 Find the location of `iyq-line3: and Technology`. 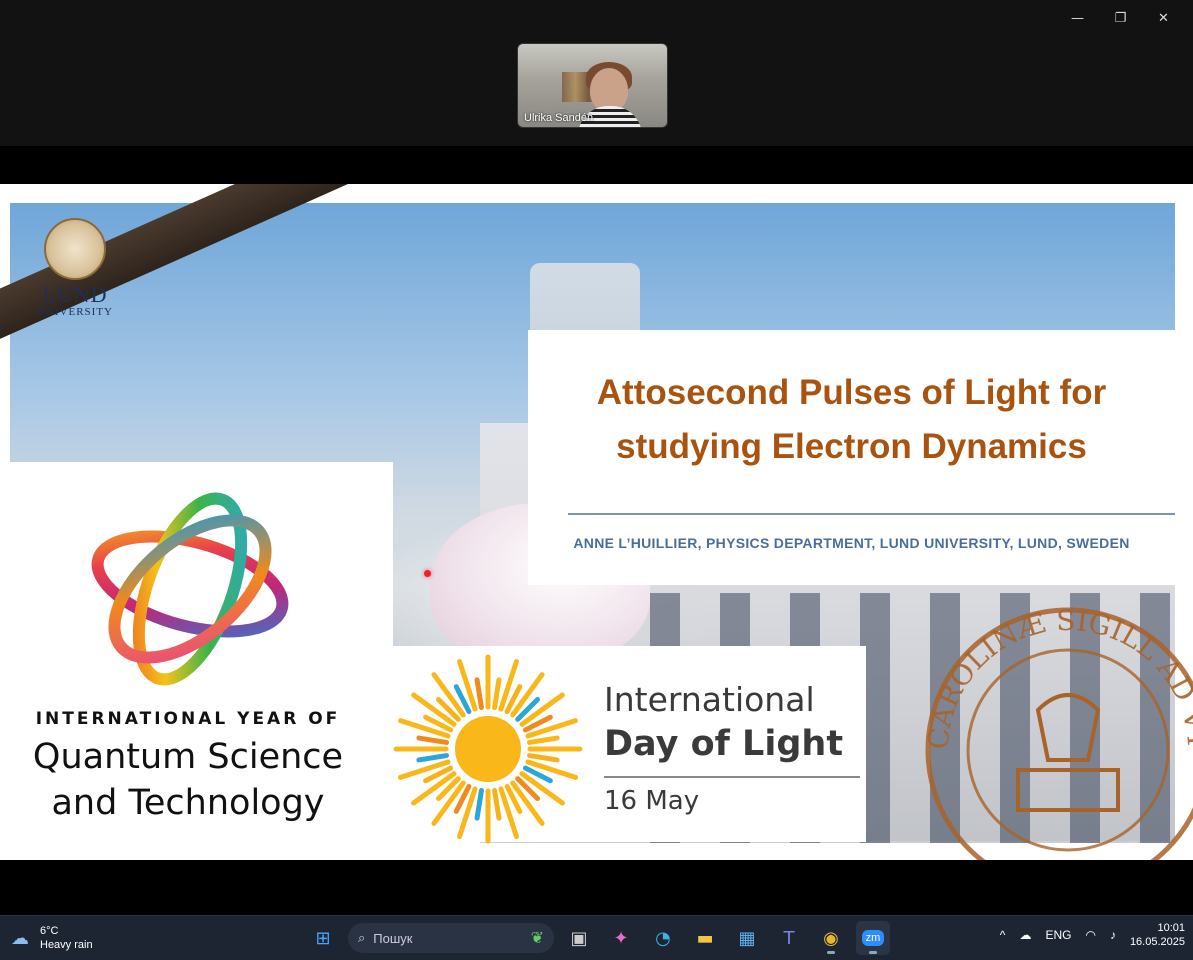

iyq-line3: and Technology is located at coordinates (188, 803).